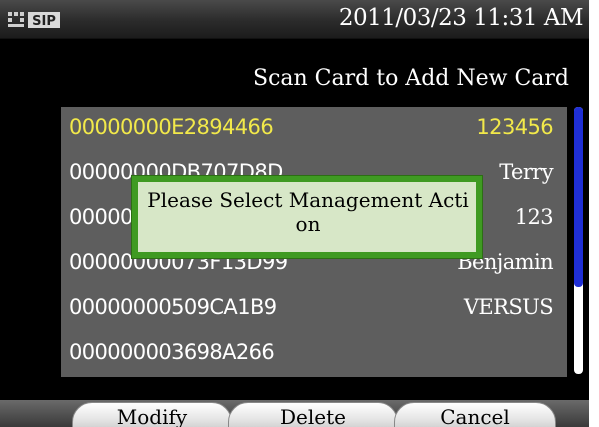 The height and width of the screenshot is (427, 599). I want to click on card-name: 123, so click(534, 217).